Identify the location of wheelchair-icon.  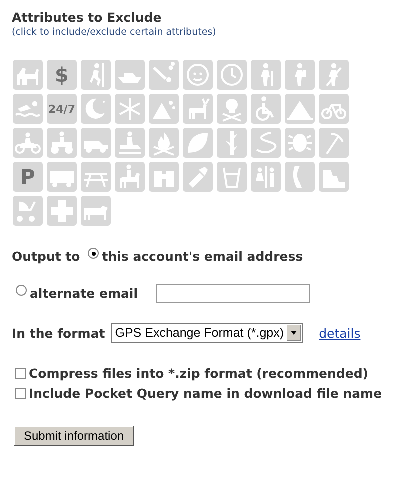
(266, 109).